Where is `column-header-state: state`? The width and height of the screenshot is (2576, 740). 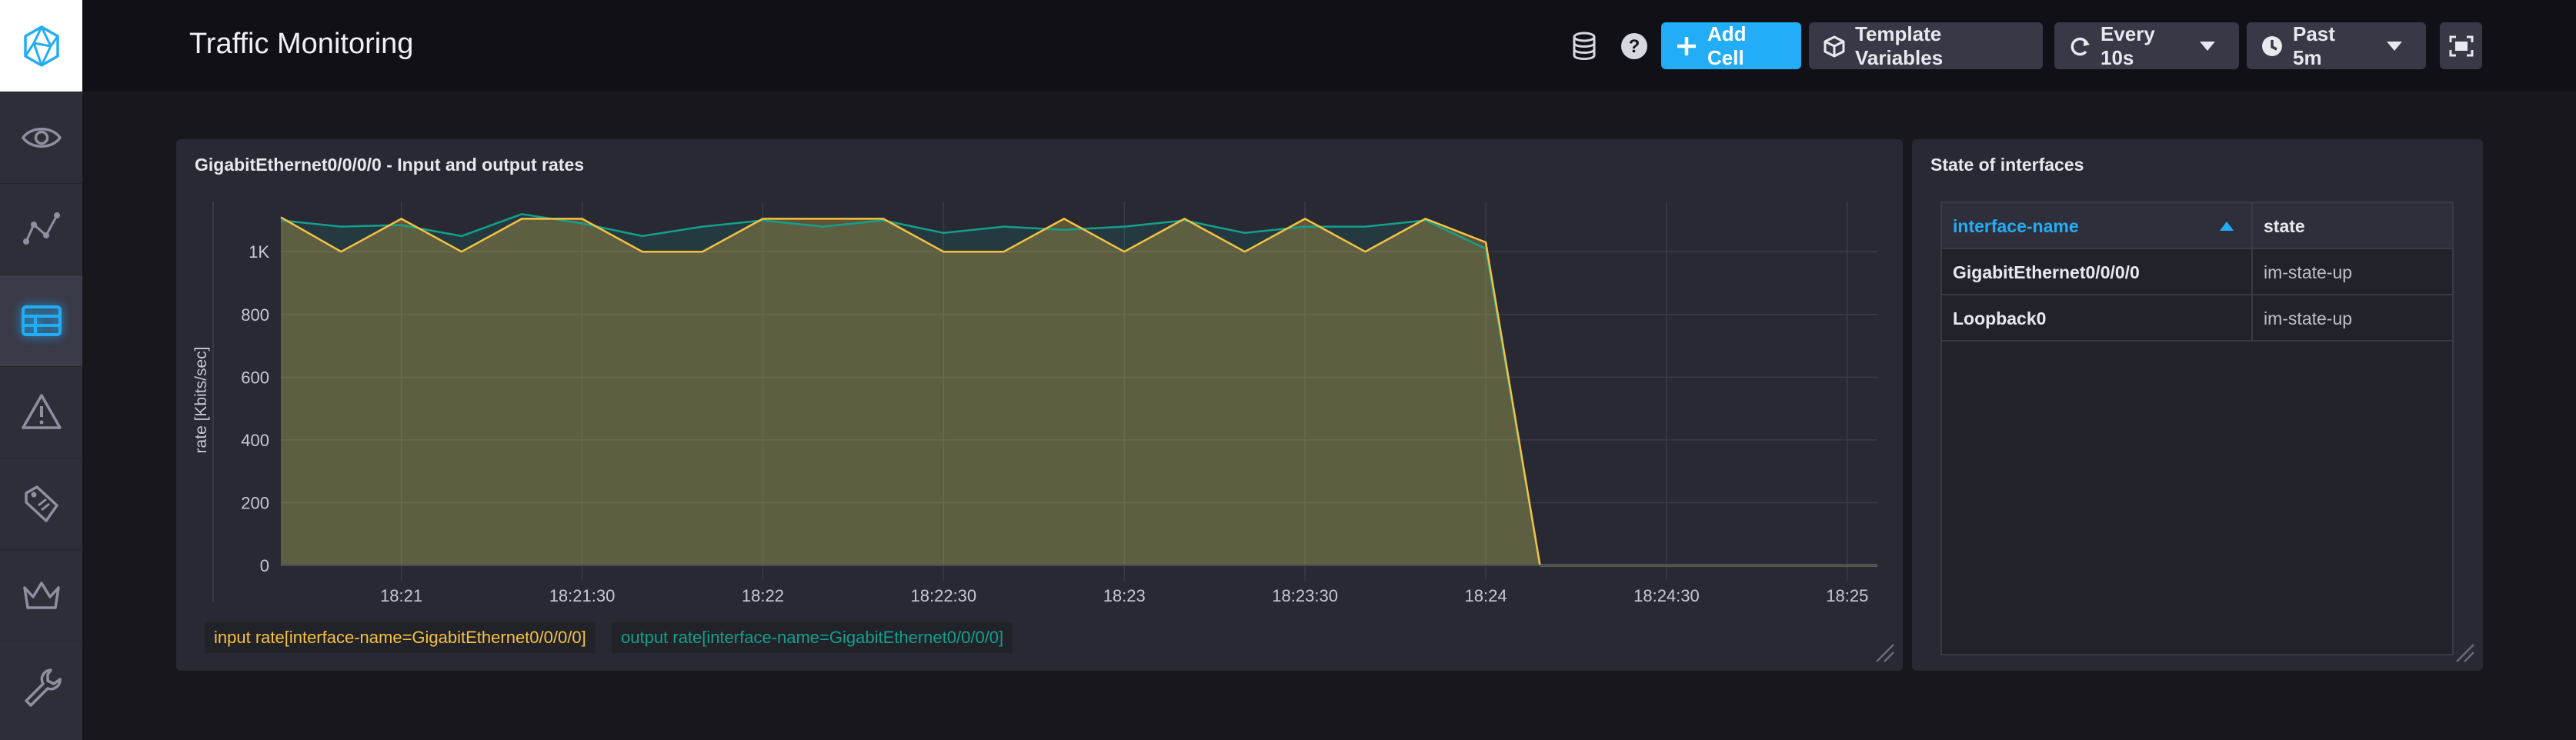
column-header-state: state is located at coordinates (2352, 226).